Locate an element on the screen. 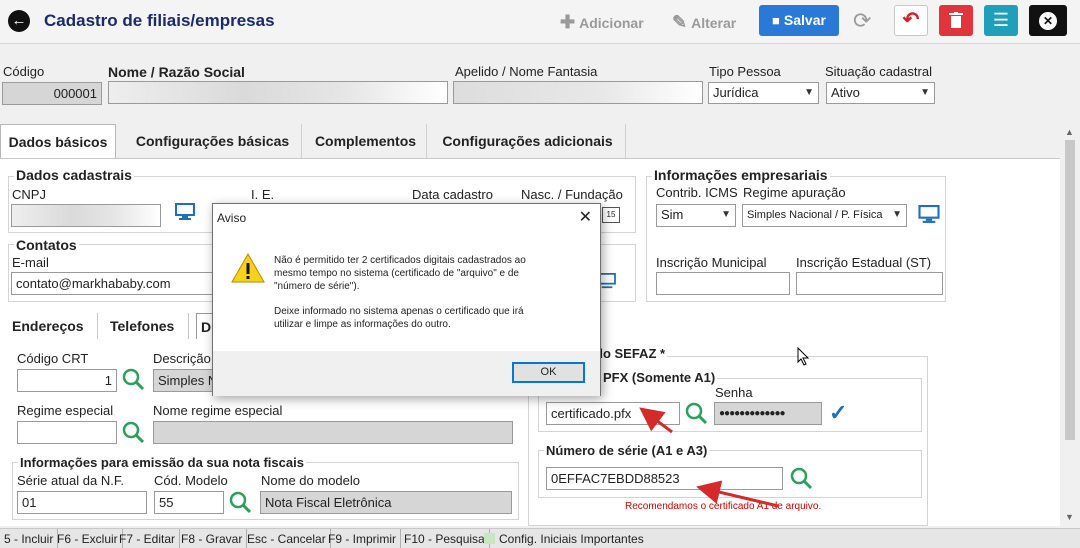  status-excluir: F6 - Excluir is located at coordinates (88, 538).